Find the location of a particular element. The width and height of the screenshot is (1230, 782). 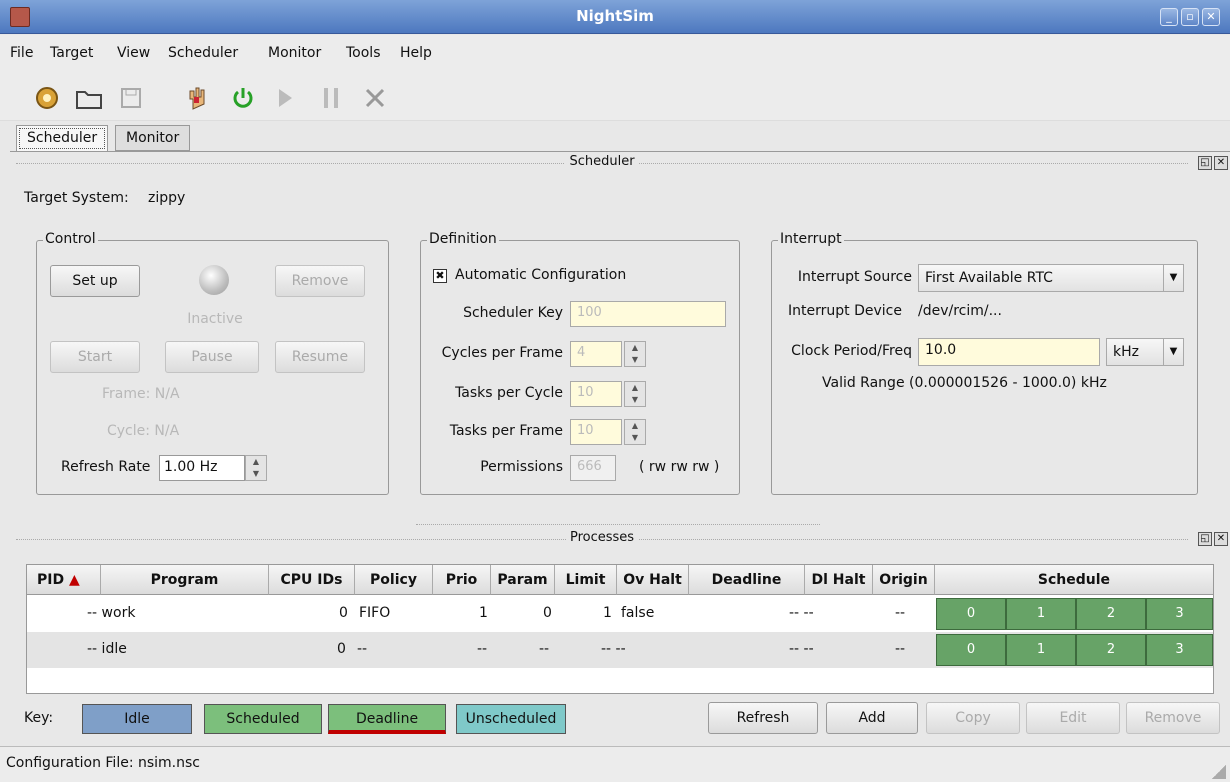

edit-button: Edit is located at coordinates (1073, 718).